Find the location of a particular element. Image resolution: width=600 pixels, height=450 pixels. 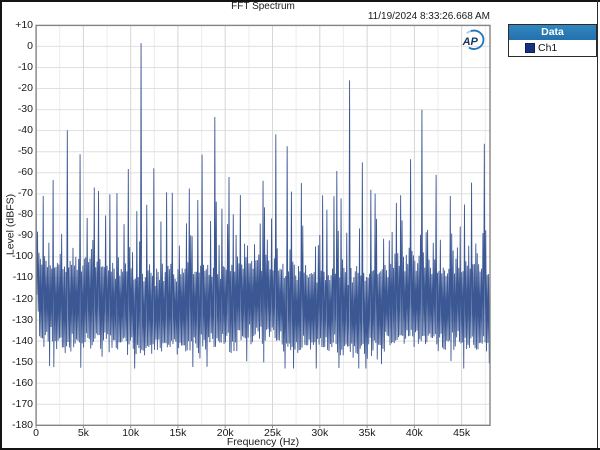

legend-swatch-ch1 is located at coordinates (530, 48).